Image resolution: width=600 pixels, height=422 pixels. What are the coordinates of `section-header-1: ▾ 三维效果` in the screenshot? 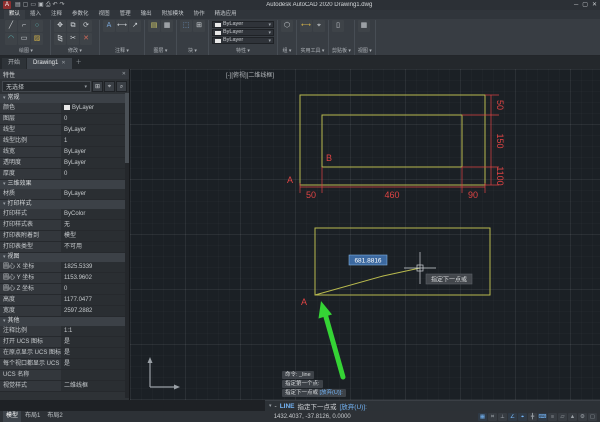 It's located at (64, 184).